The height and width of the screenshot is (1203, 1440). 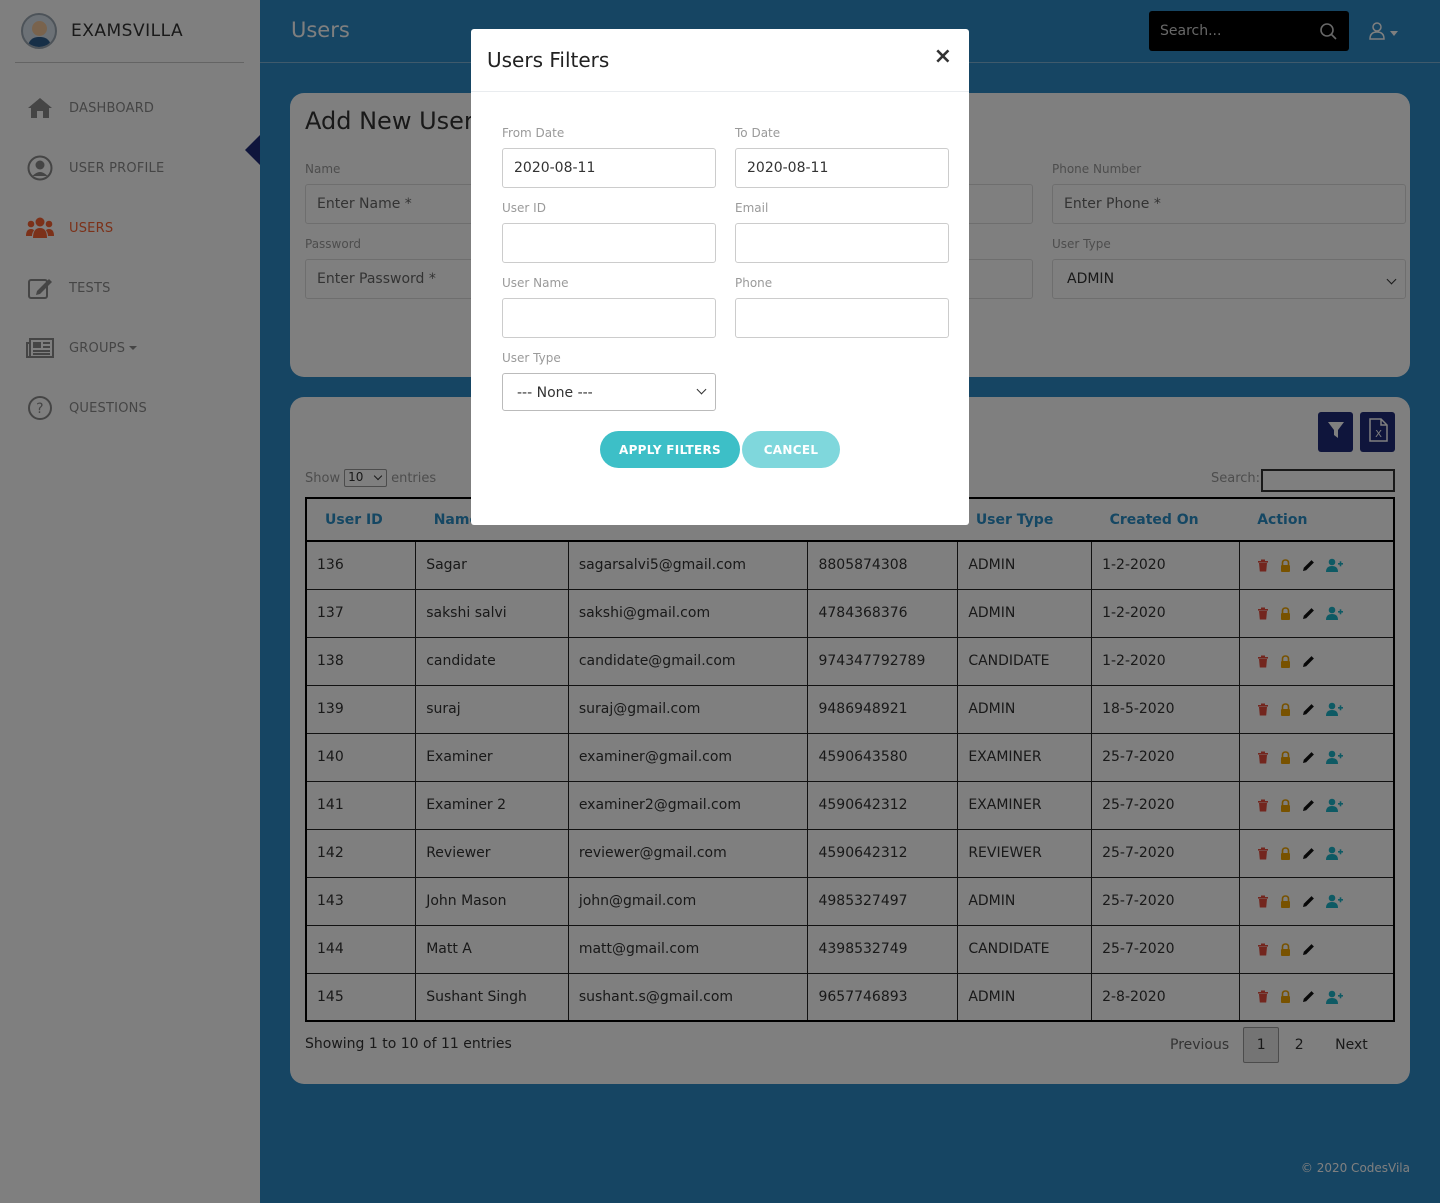 I want to click on user-type-value: --- None ---, so click(x=555, y=393).